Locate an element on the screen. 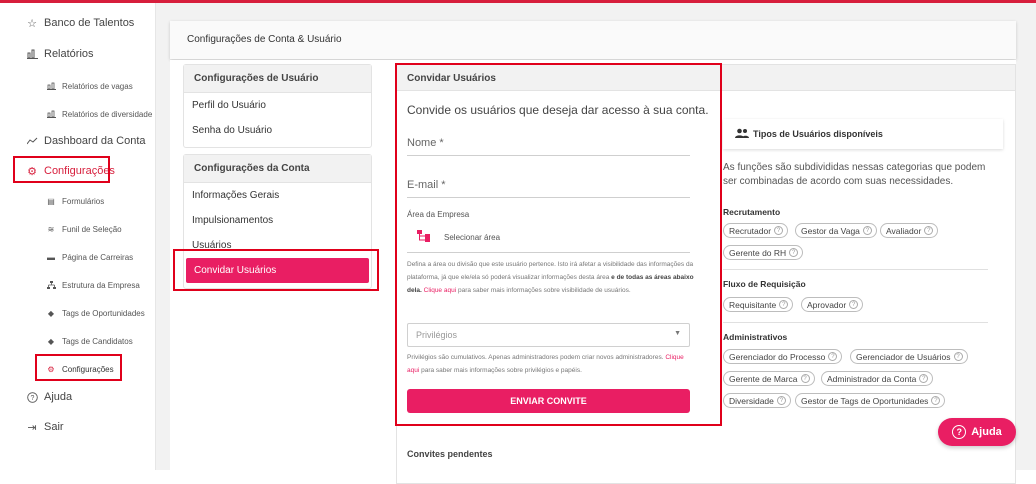 The height and width of the screenshot is (484, 1036). chip-label: Gerenciador de Usuários is located at coordinates (903, 356).